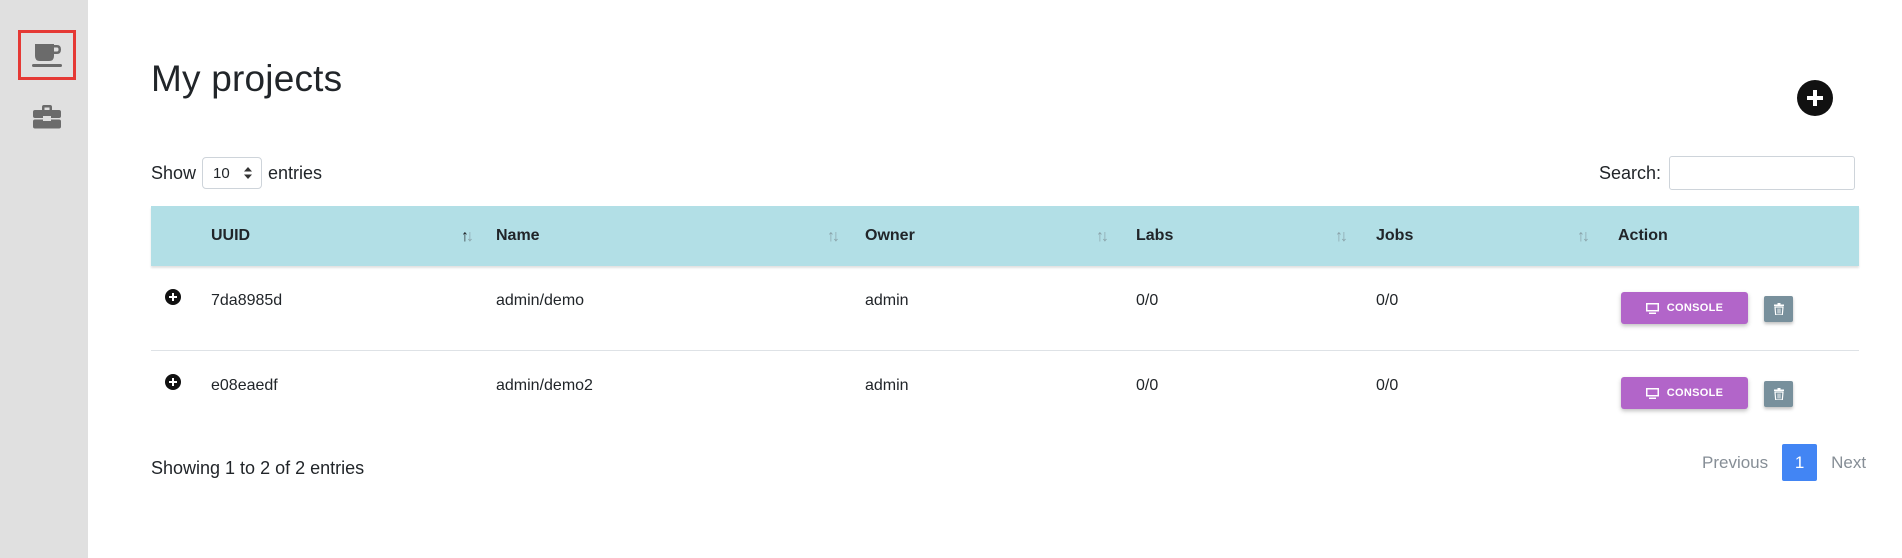 The height and width of the screenshot is (558, 1902). What do you see at coordinates (232, 173) in the screenshot?
I see `entries-per-page-select: 10` at bounding box center [232, 173].